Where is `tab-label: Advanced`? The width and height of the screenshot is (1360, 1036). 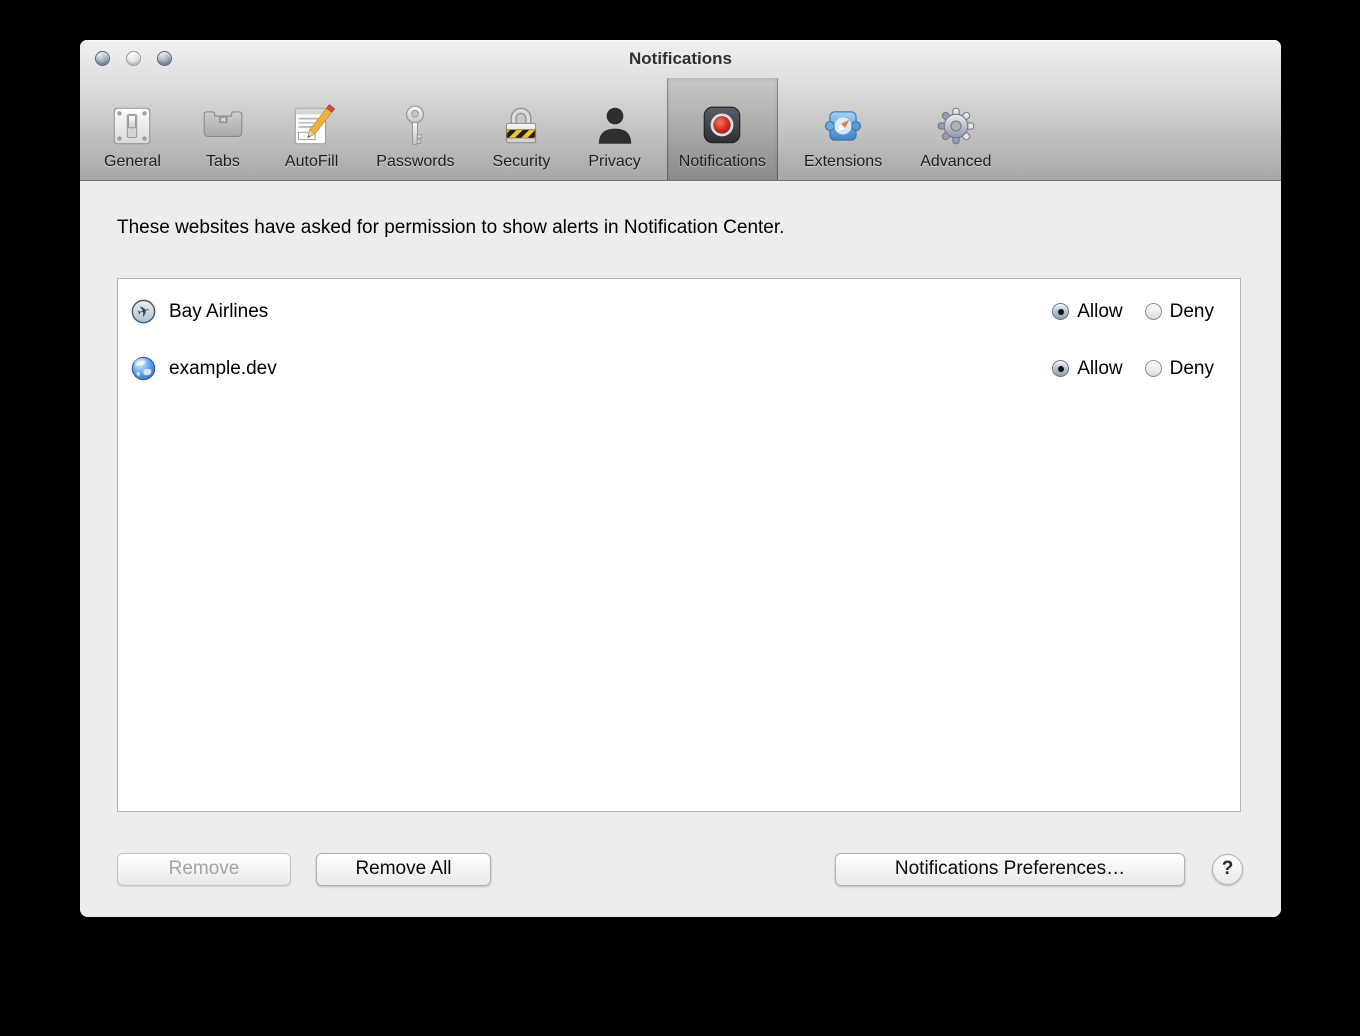
tab-label: Advanced is located at coordinates (956, 161).